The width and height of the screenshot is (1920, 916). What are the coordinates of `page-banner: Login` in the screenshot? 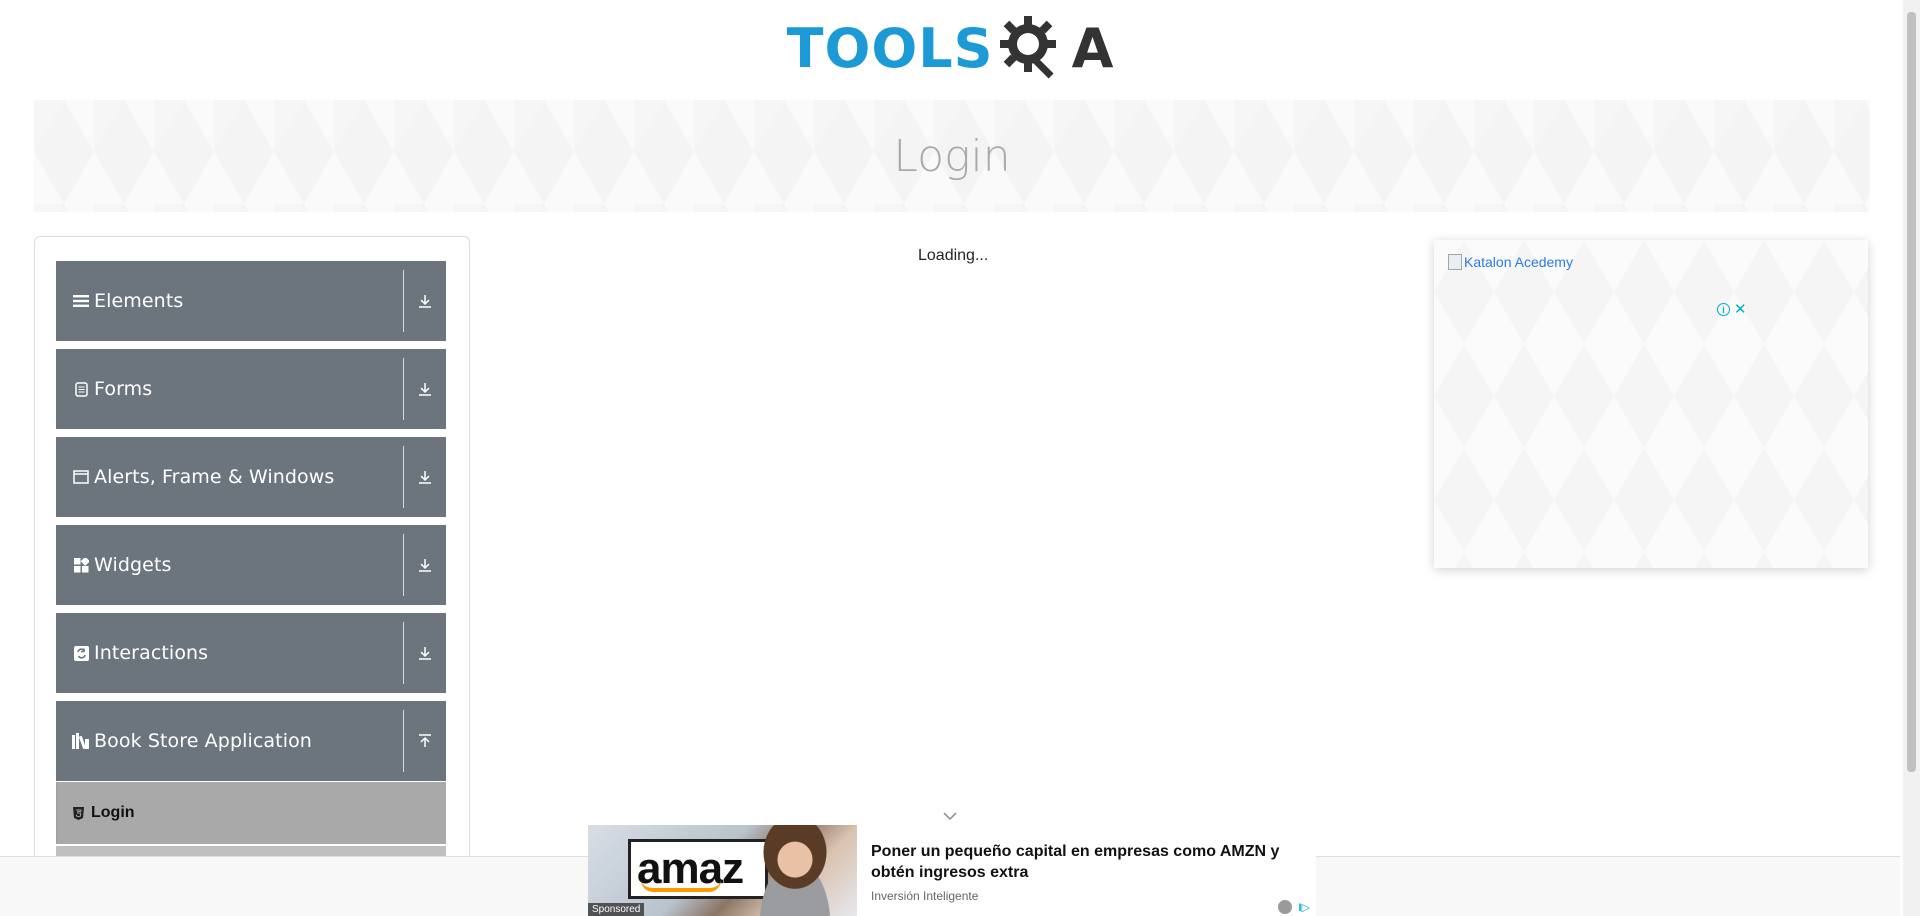 It's located at (952, 156).